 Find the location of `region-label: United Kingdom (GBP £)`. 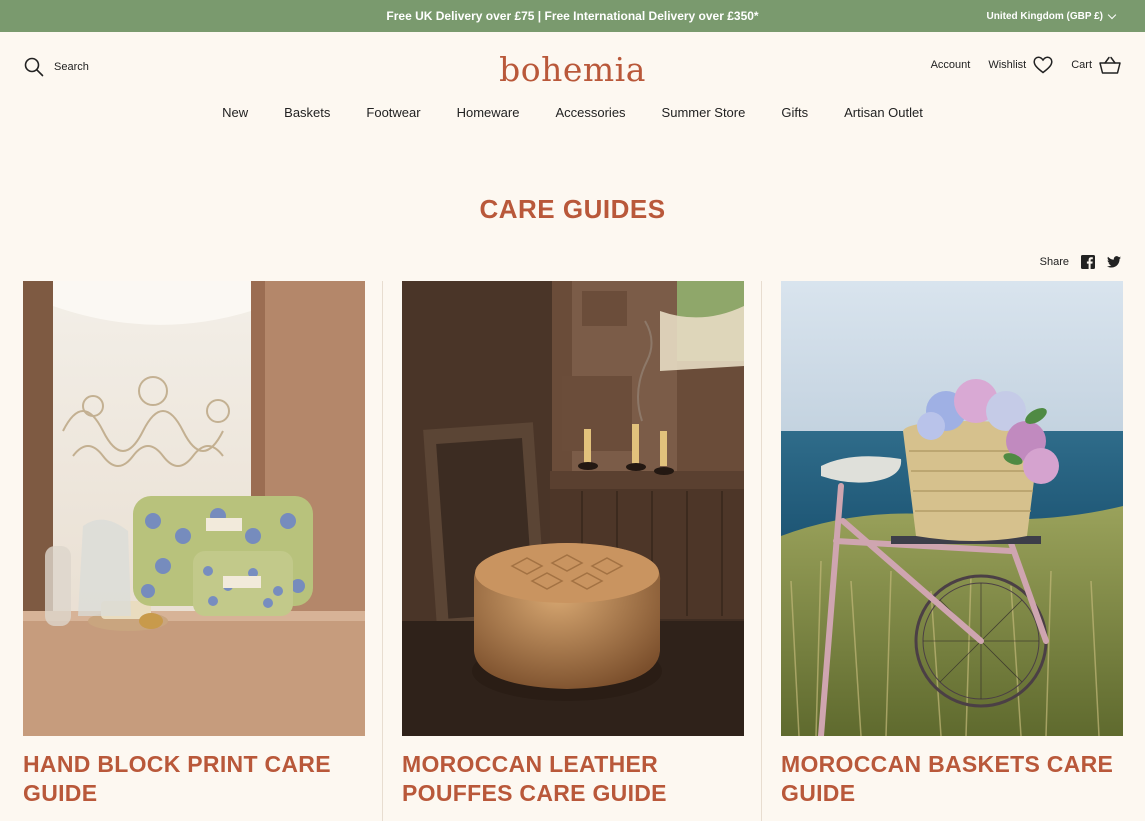

region-label: United Kingdom (GBP £) is located at coordinates (1044, 16).